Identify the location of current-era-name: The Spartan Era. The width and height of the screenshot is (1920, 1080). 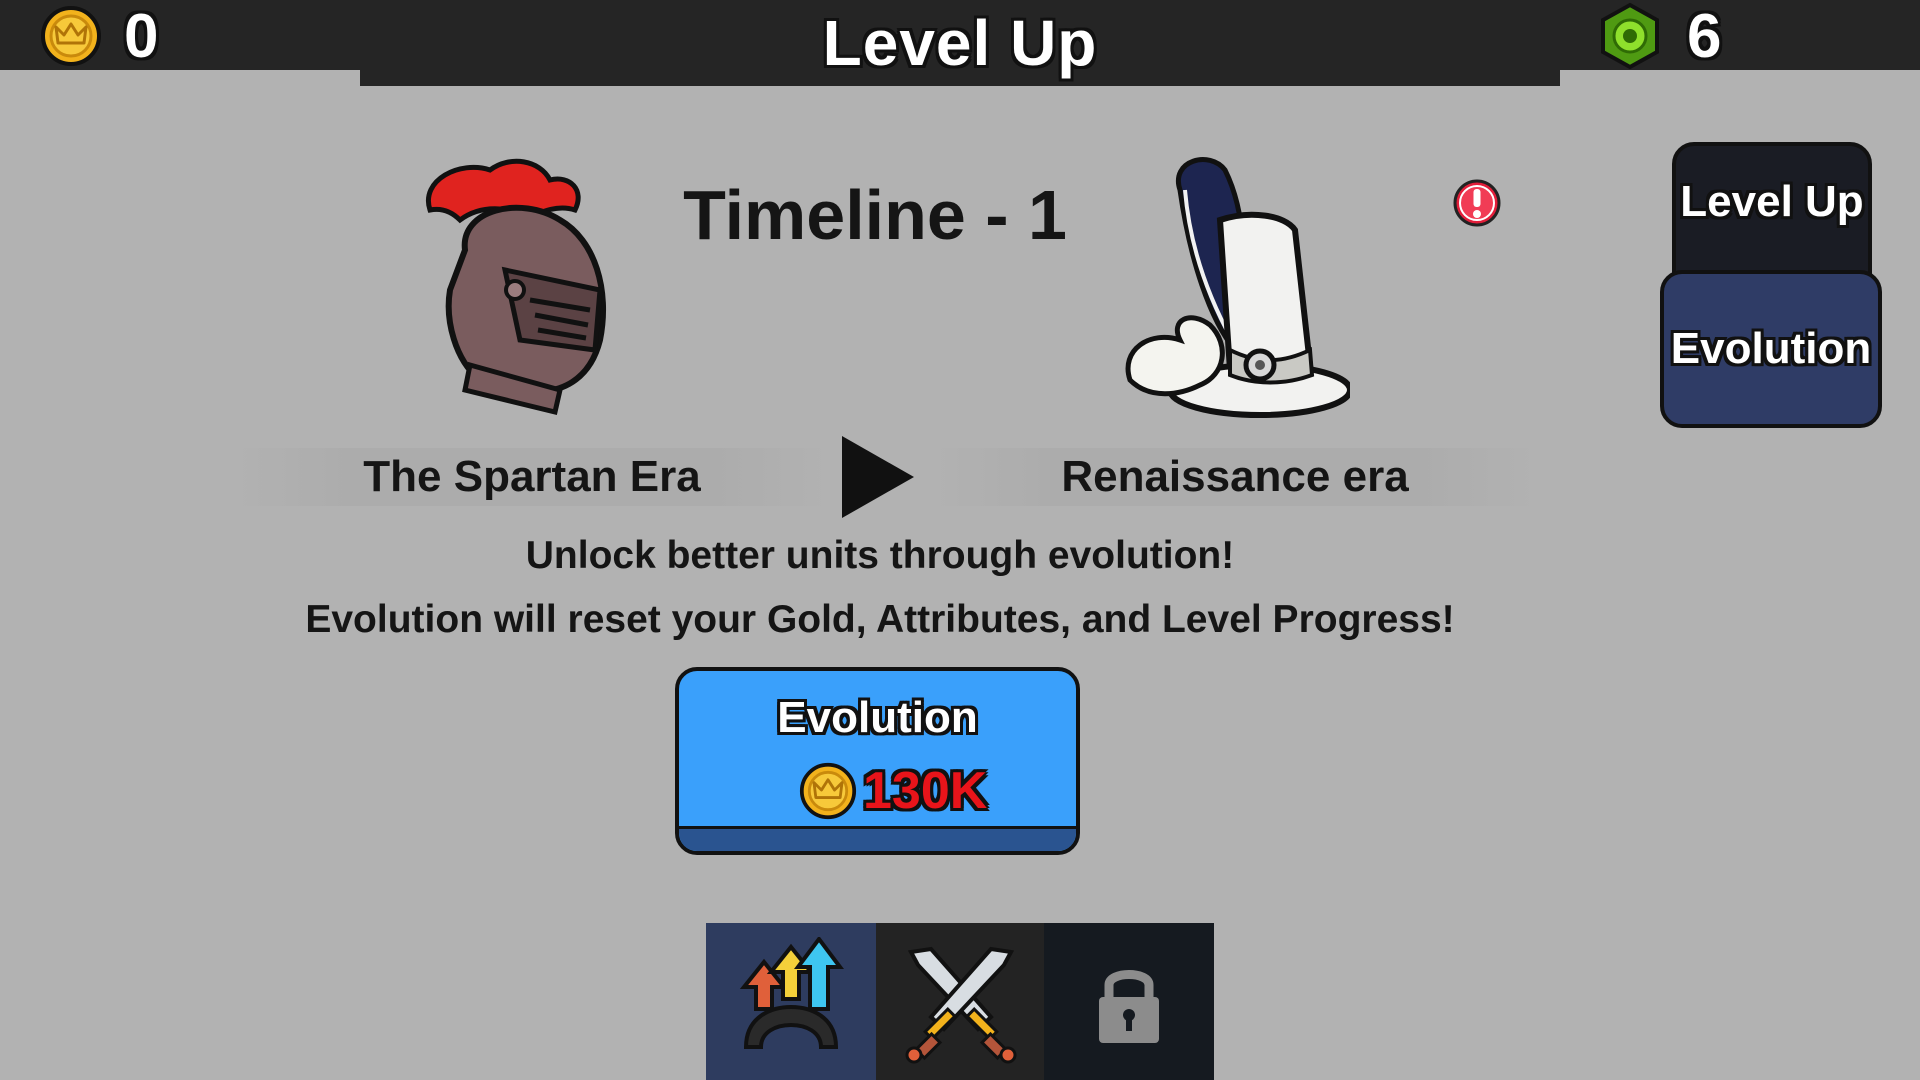
(532, 477).